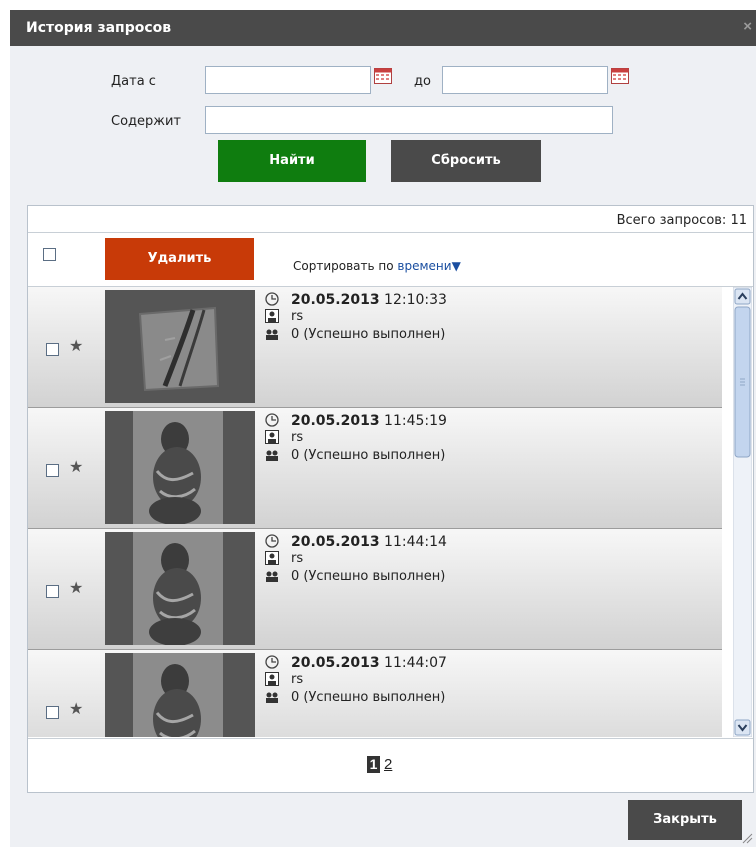 Image resolution: width=756 pixels, height=847 pixels. I want to click on request-datetime: 20.05.2013 11:44:14, so click(369, 542).